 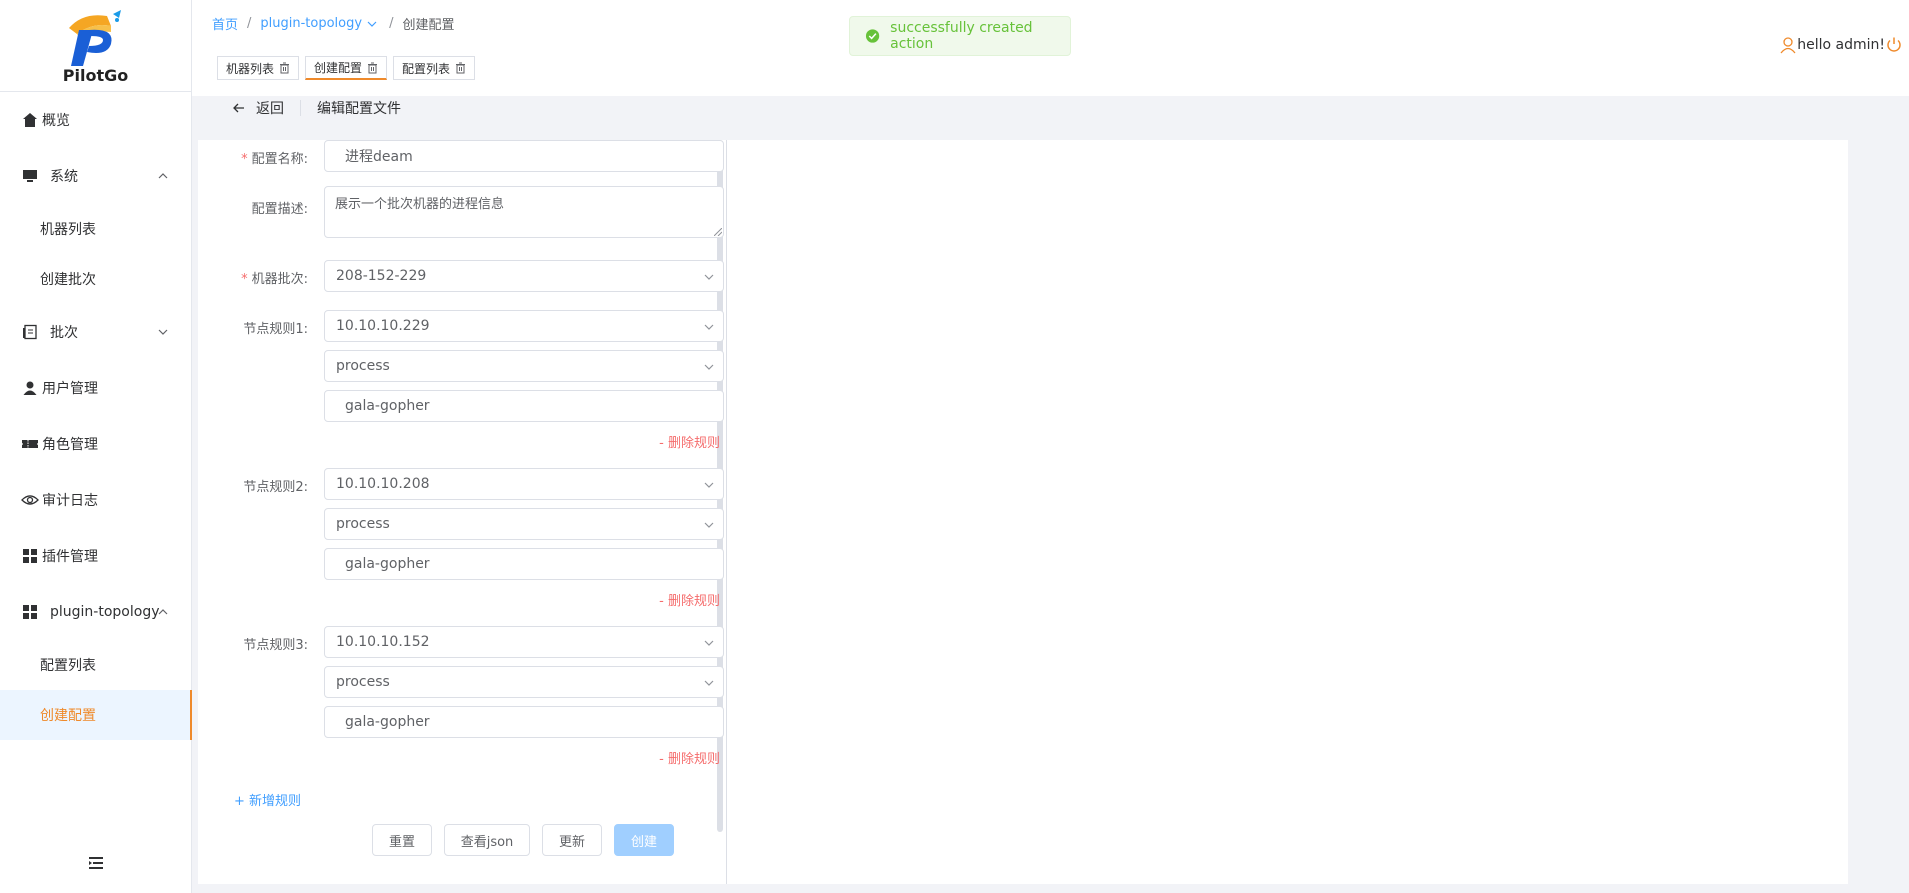 What do you see at coordinates (689, 599) in the screenshot?
I see `rule-2-delete-link: - 删除规则` at bounding box center [689, 599].